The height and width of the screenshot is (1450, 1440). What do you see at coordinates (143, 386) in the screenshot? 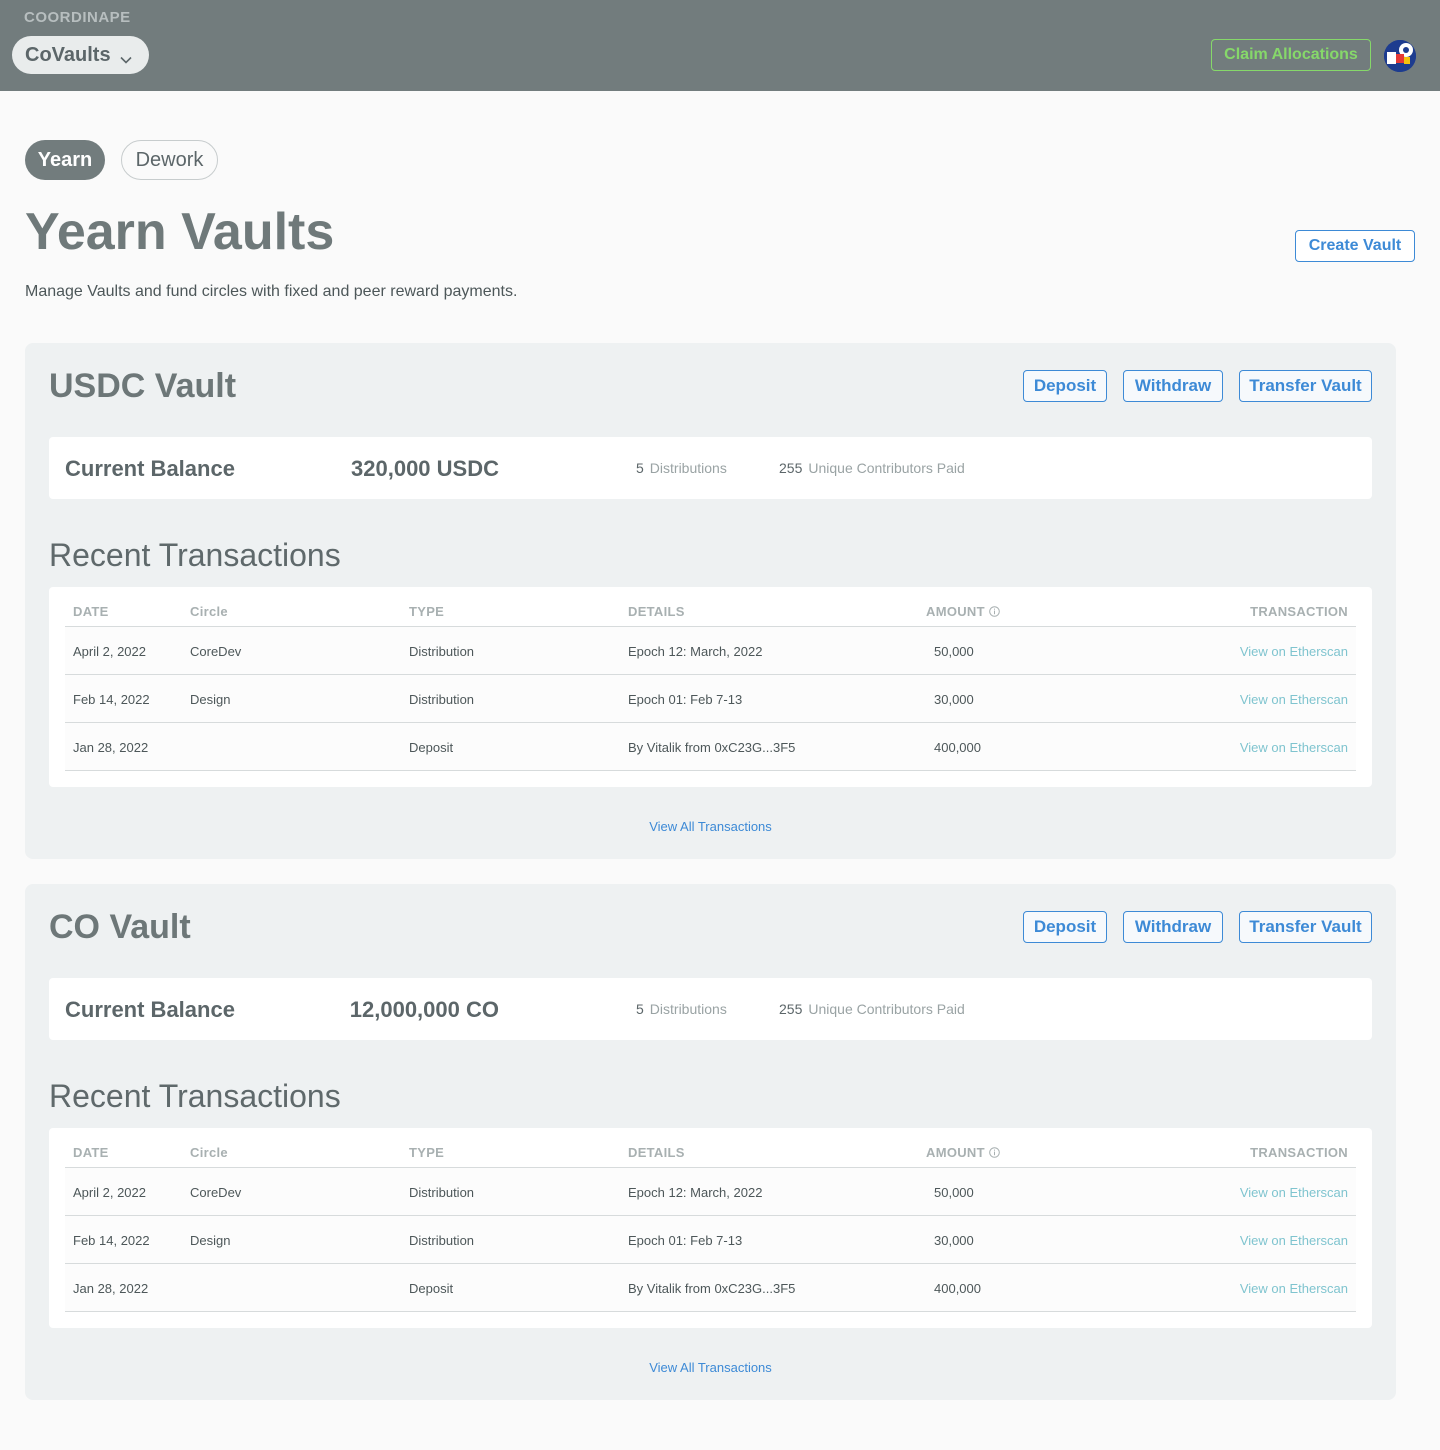
I see `vault-title: USDC Vault` at bounding box center [143, 386].